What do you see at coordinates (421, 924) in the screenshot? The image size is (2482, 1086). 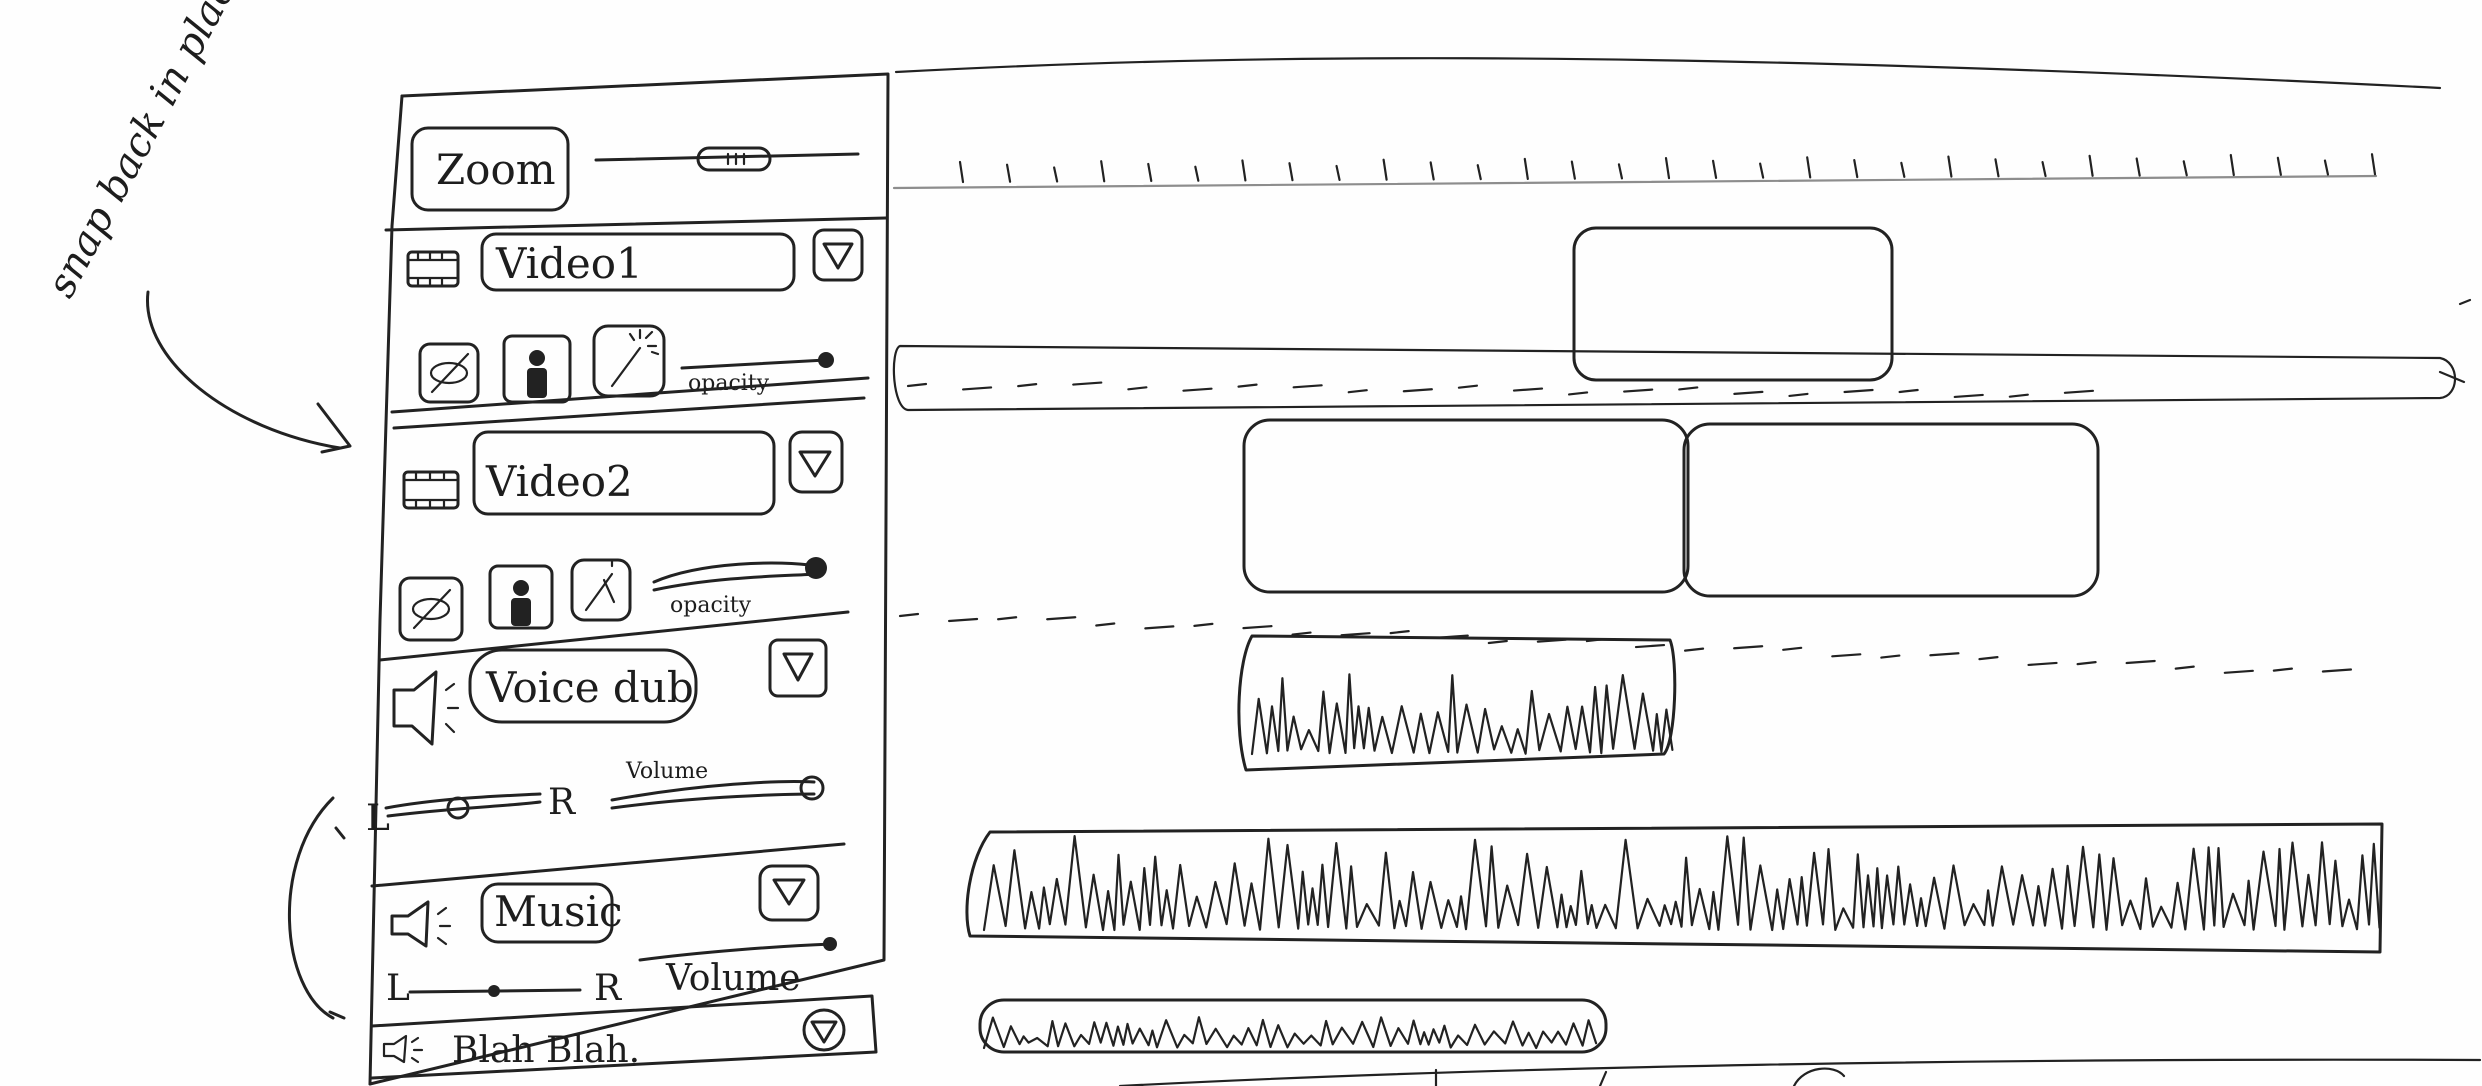 I see `speaker-icon` at bounding box center [421, 924].